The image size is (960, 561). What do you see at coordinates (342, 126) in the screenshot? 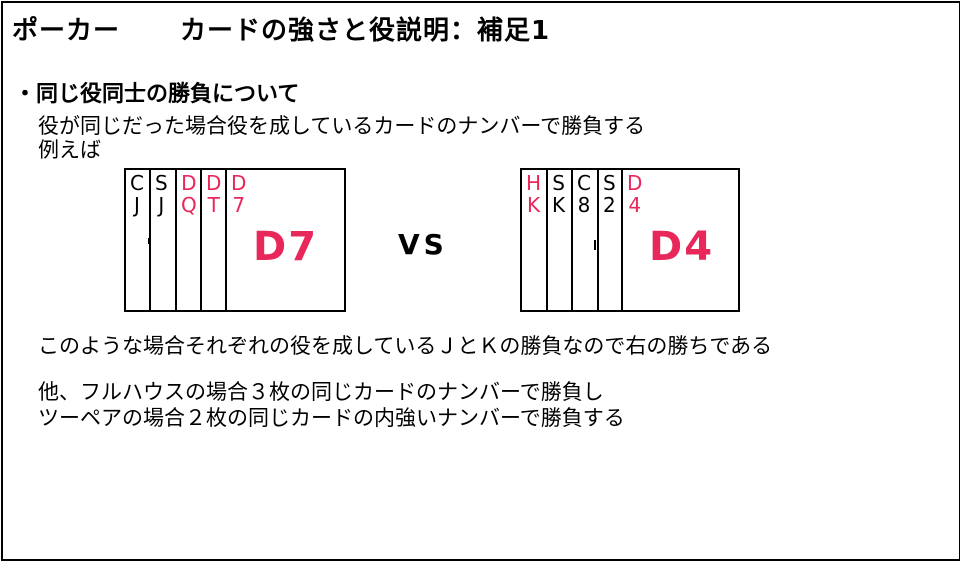
I see `explanation-line-1: 役が同じだった場合役を成しているカードのナンバーで勝負する` at bounding box center [342, 126].